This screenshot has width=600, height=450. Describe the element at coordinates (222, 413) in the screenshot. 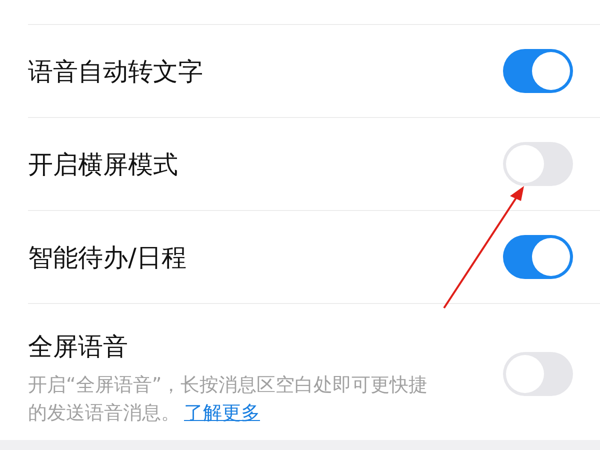

I see `learn-more-link: 了解更多` at that location.